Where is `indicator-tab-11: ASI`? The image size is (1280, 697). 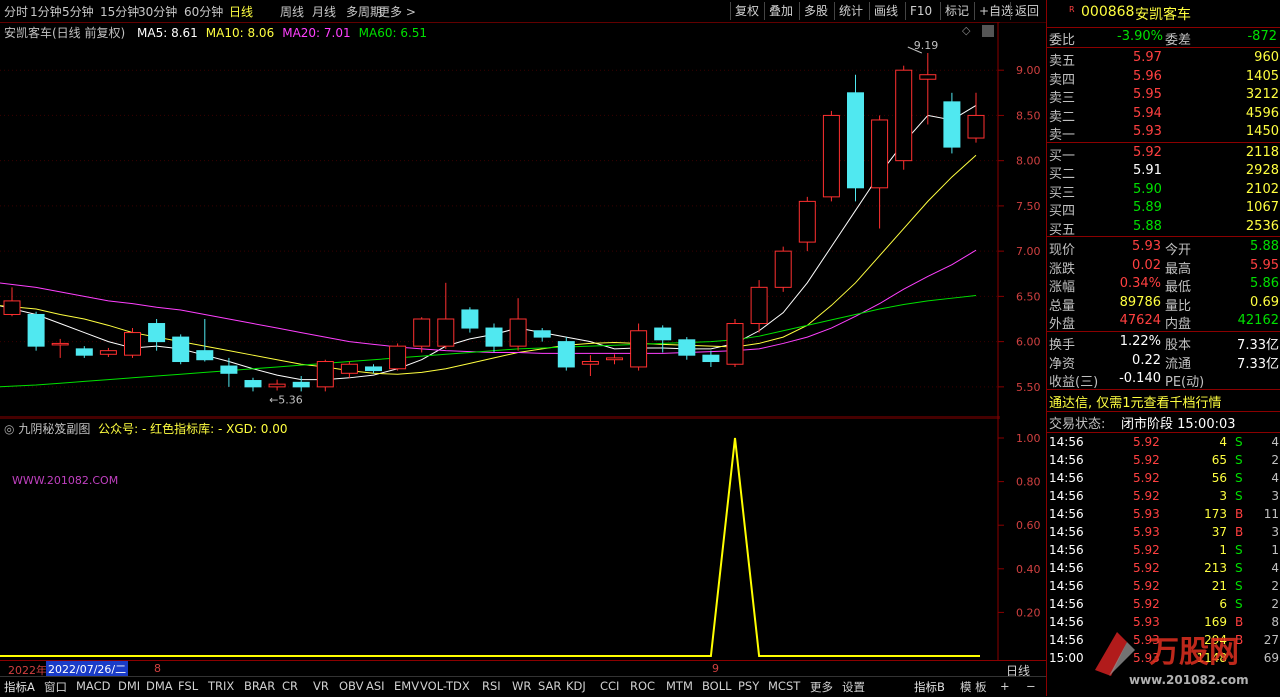
indicator-tab-11: ASI is located at coordinates (375, 686).